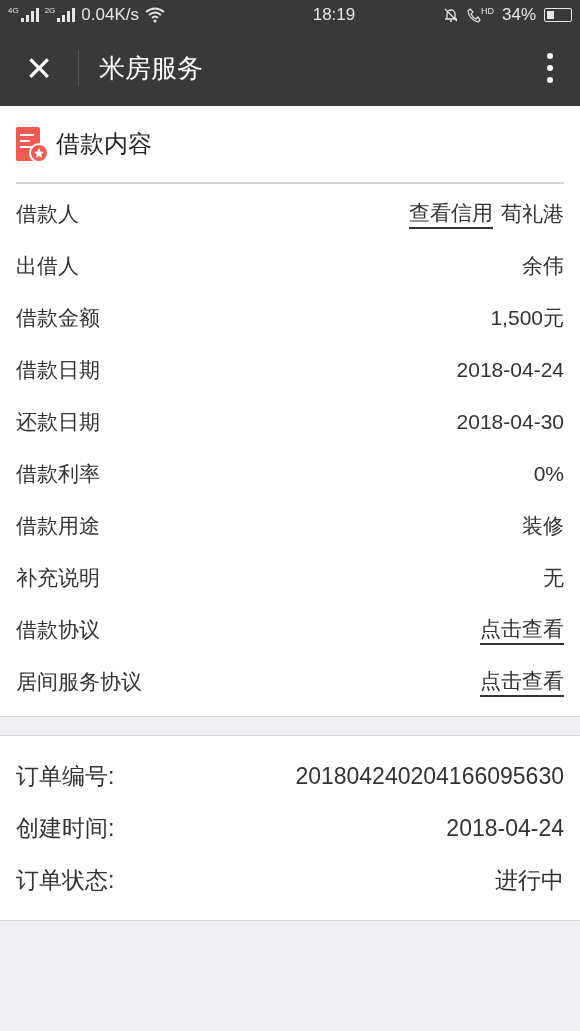 The width and height of the screenshot is (580, 1031). Describe the element at coordinates (39, 68) in the screenshot. I see `close-button: ×` at that location.